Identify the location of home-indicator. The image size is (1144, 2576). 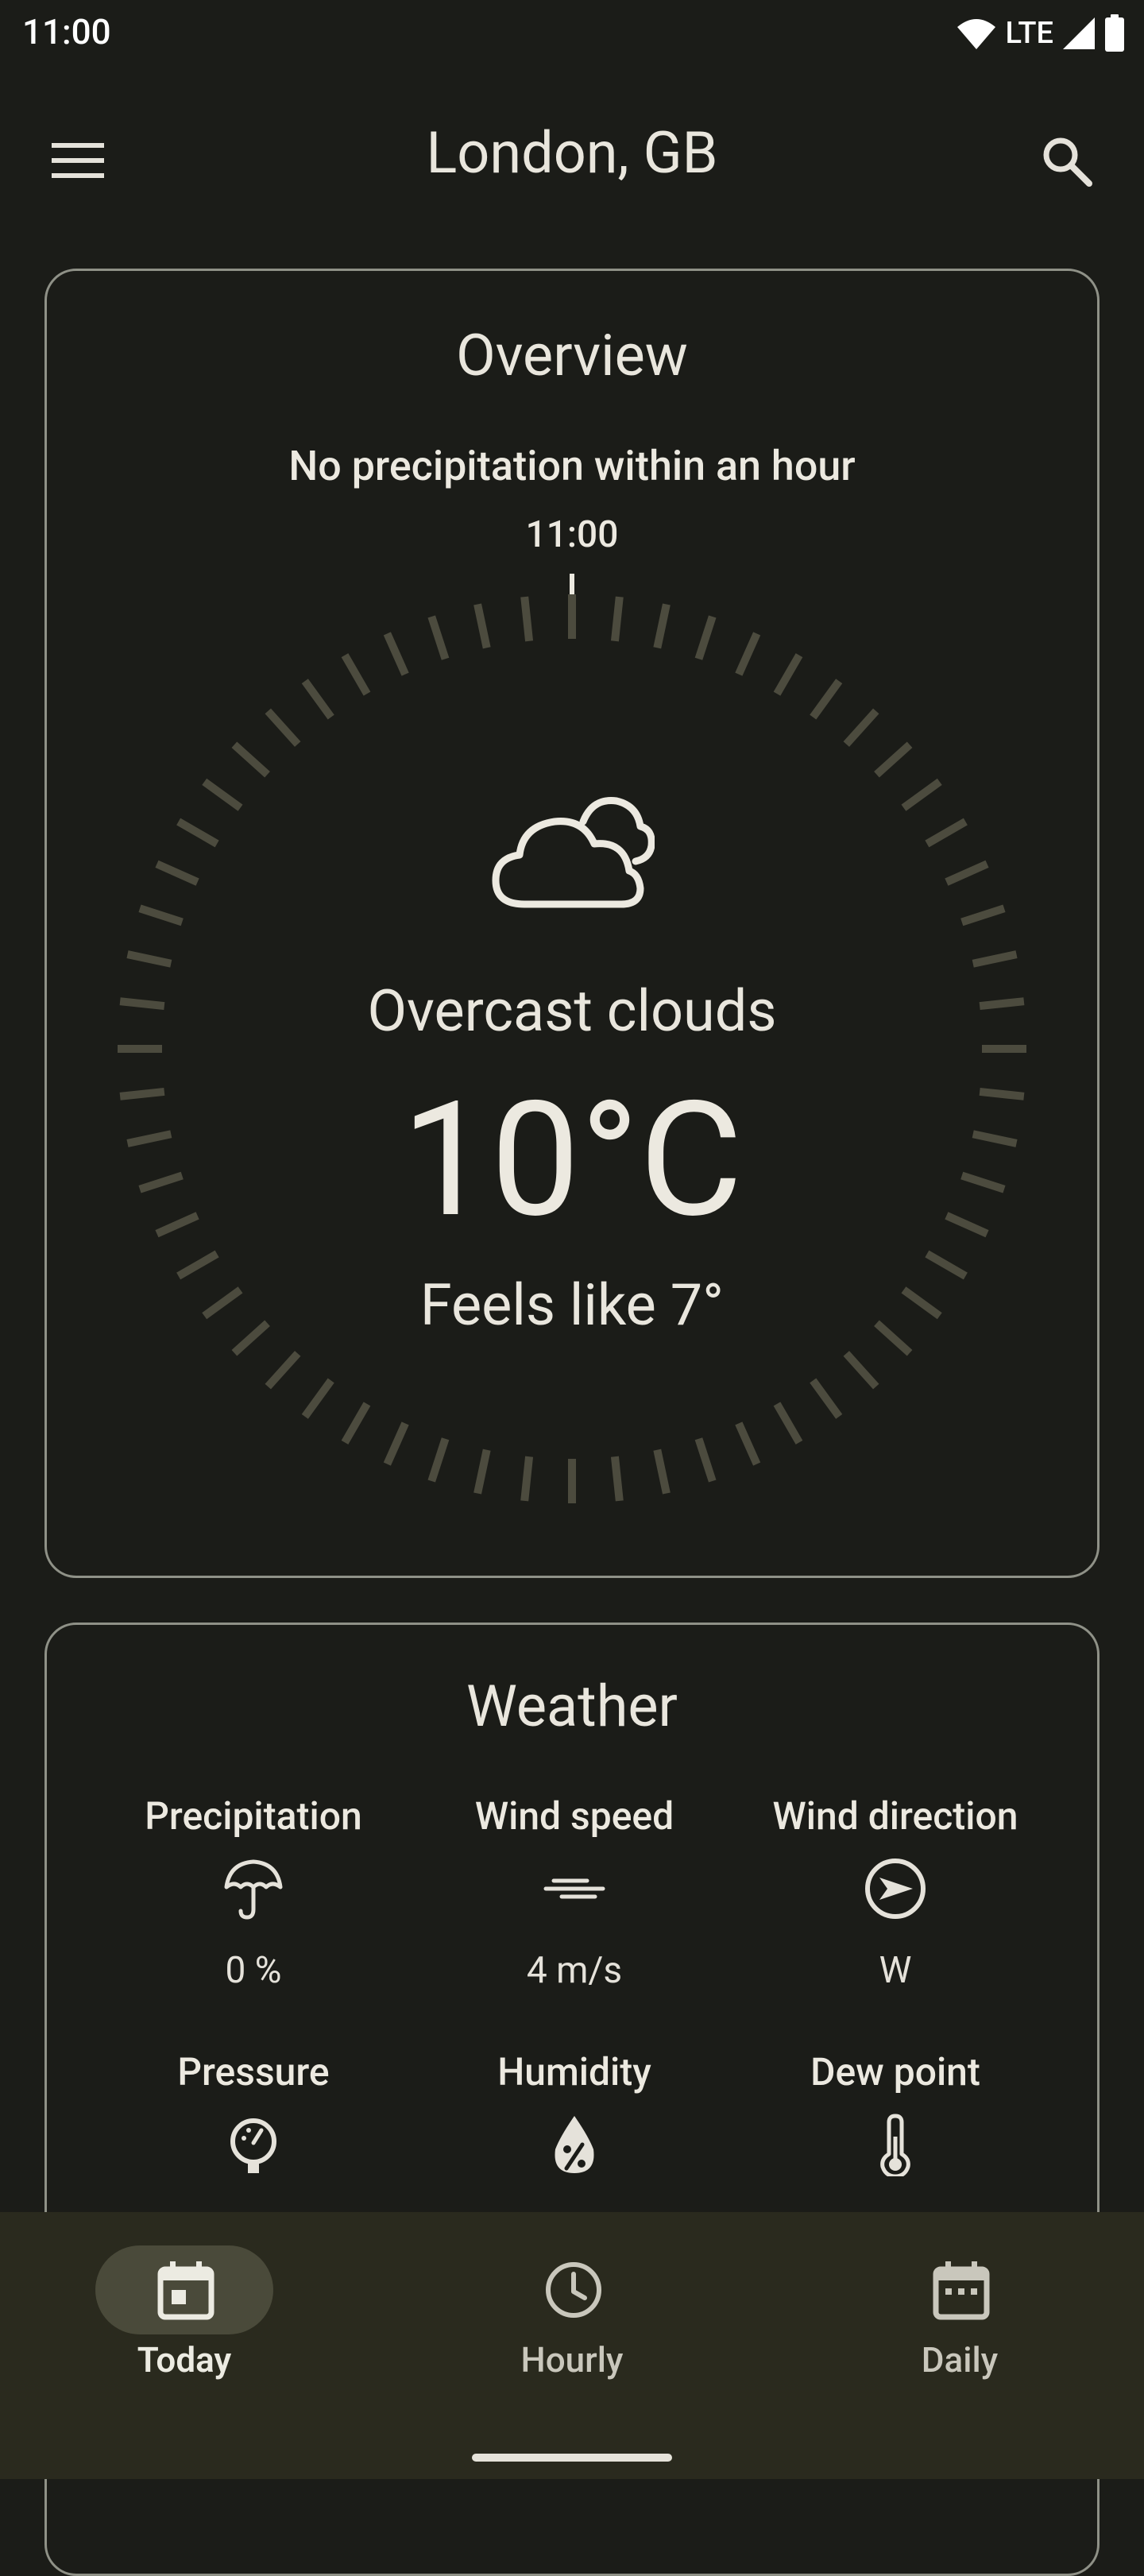
(572, 2458).